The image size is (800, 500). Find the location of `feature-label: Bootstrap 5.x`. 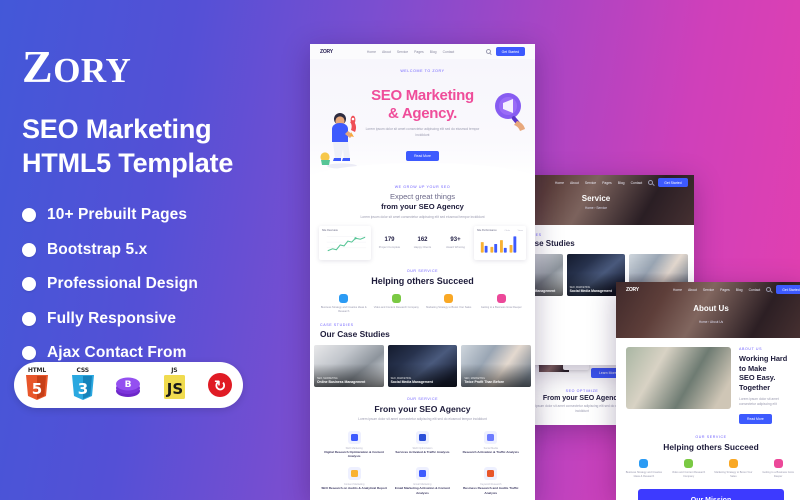

feature-label: Bootstrap 5.x is located at coordinates (97, 249).